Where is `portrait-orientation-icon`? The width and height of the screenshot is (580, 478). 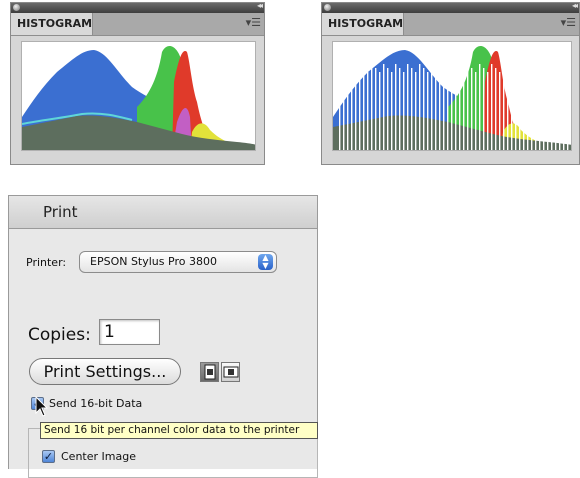
portrait-orientation-icon is located at coordinates (210, 372).